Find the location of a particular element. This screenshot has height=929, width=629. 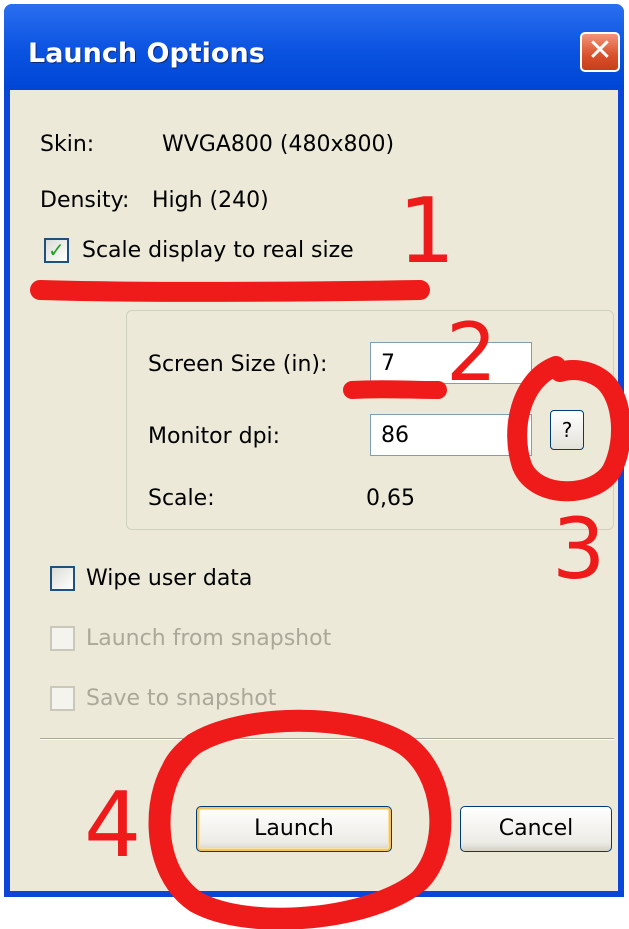

annotation-number-1: 1 is located at coordinates (426, 231).